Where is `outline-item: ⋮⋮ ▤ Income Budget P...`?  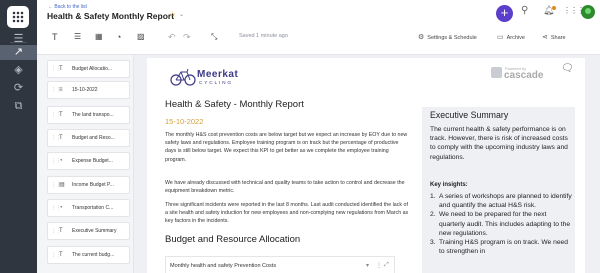 outline-item: ⋮⋮ ▤ Income Budget P... is located at coordinates (88, 185).